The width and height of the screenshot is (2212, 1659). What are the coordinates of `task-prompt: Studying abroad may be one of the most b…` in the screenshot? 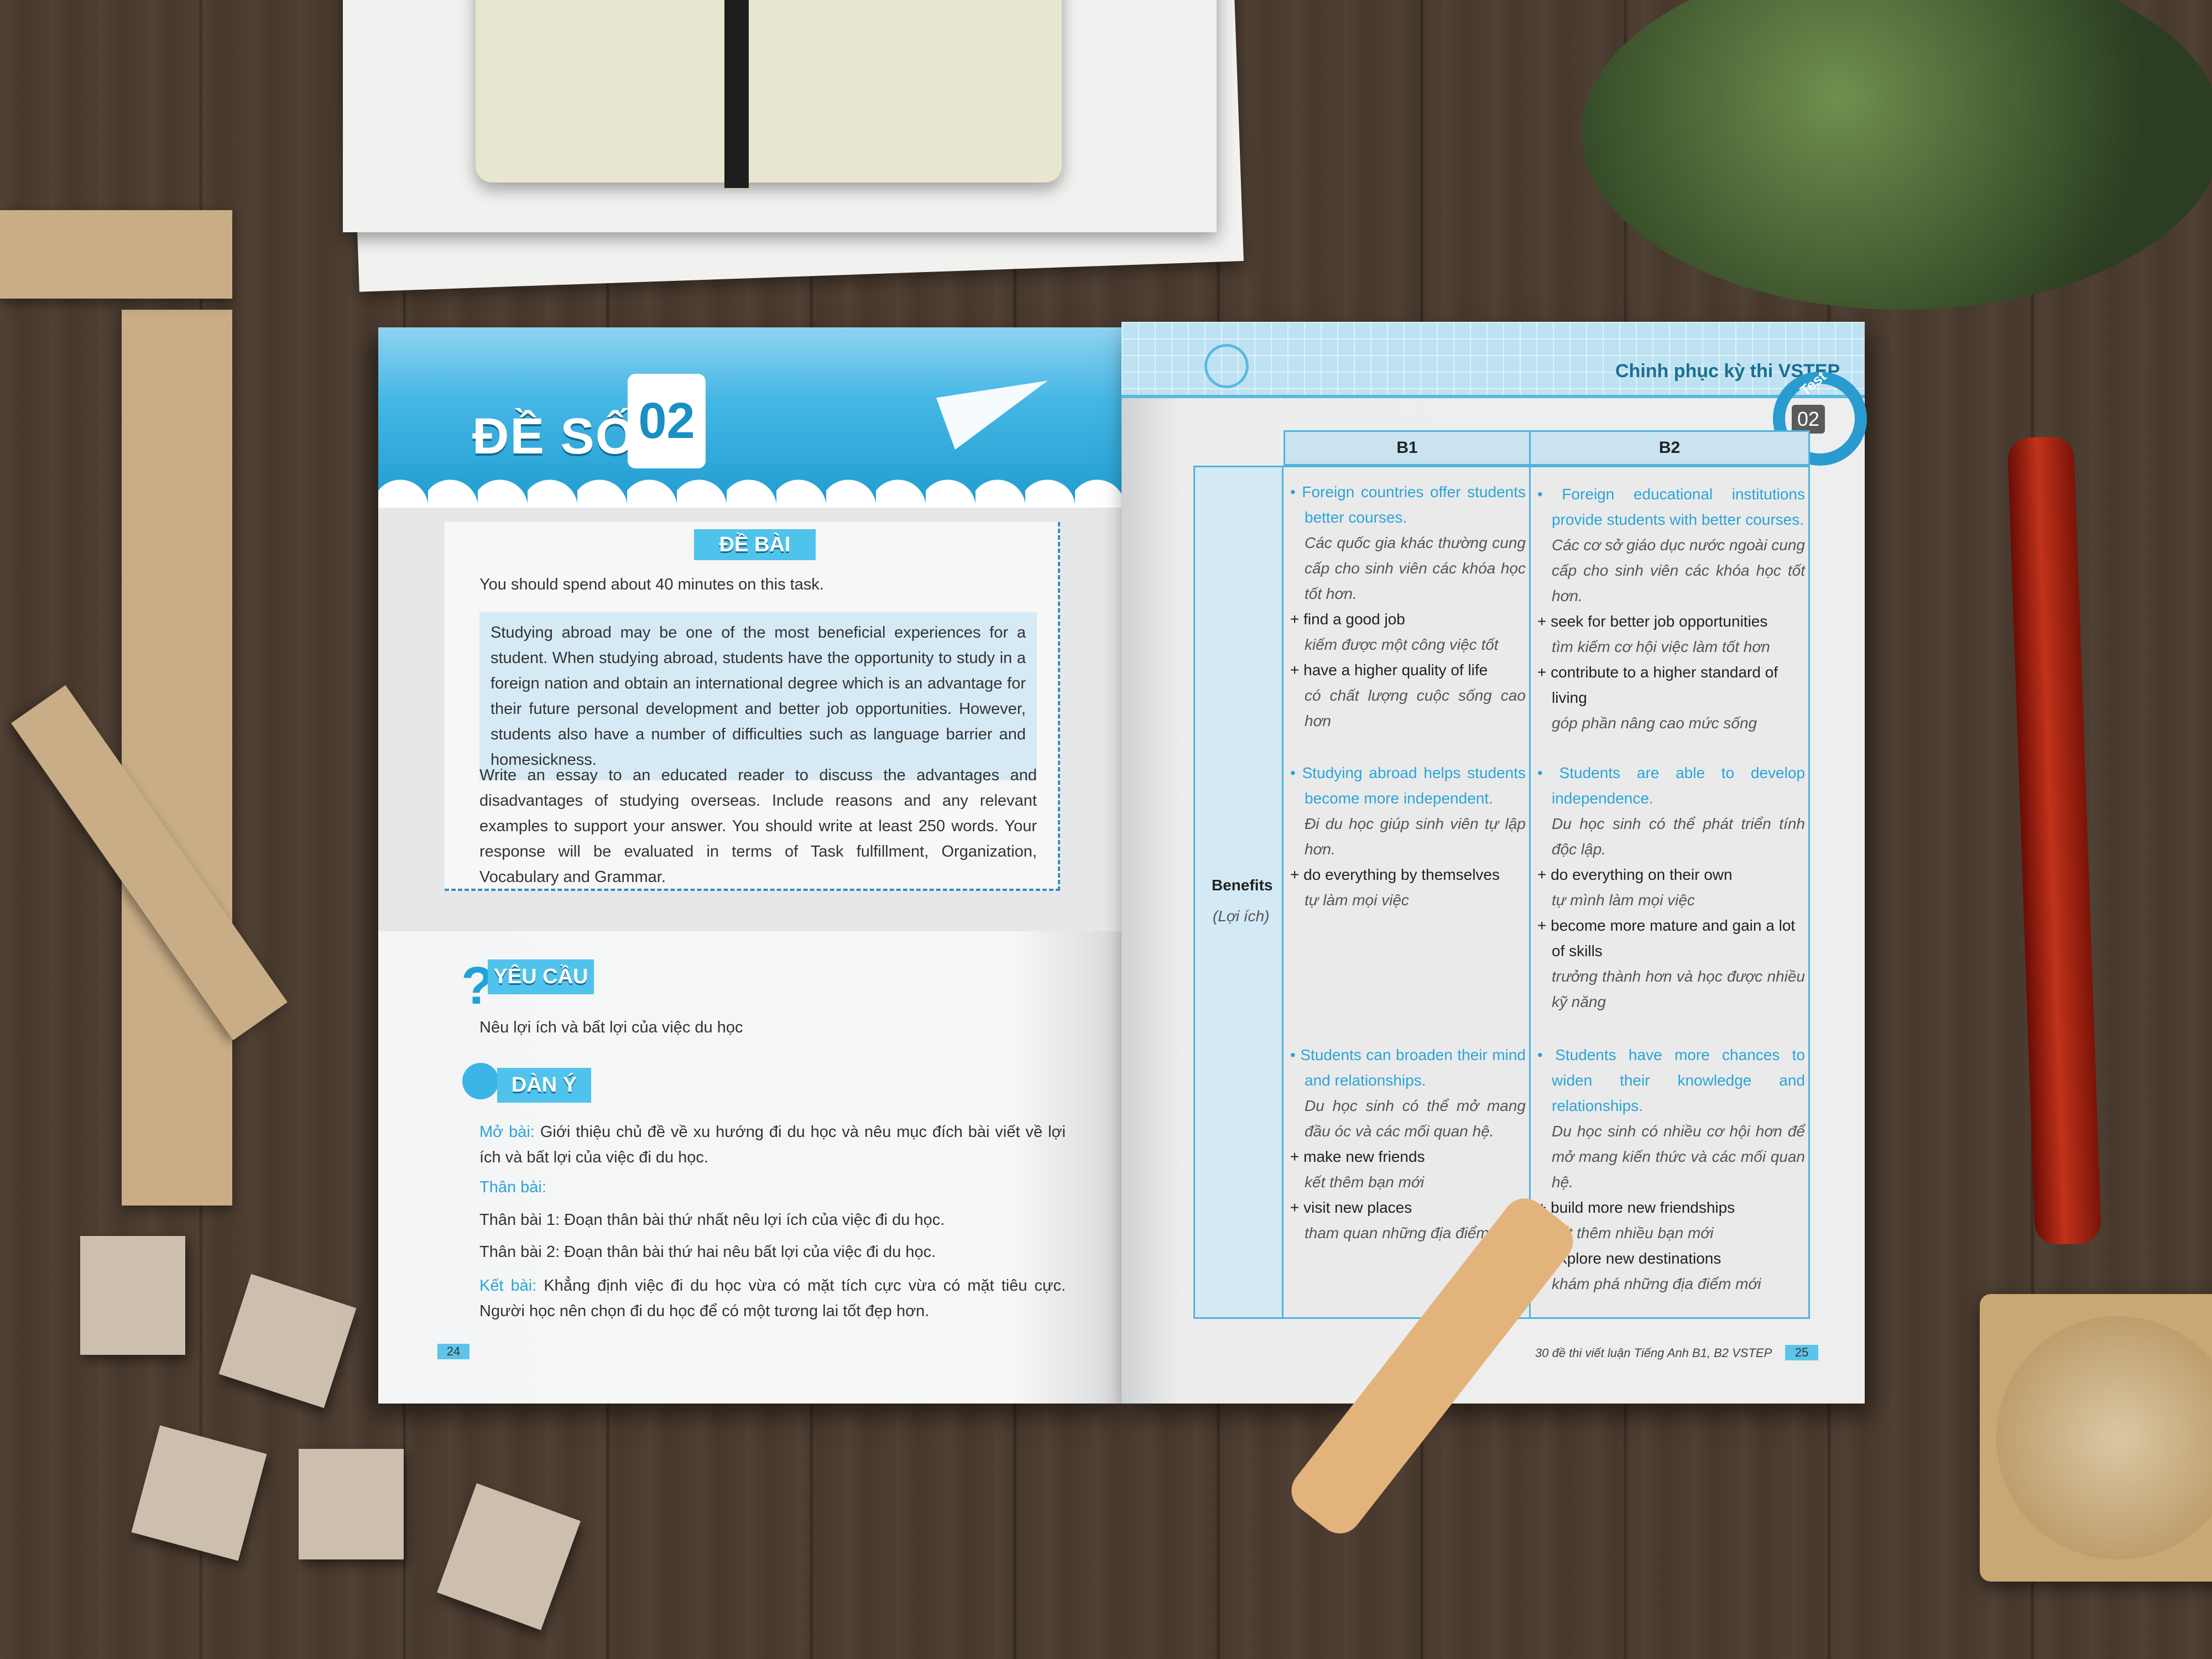 It's located at (758, 696).